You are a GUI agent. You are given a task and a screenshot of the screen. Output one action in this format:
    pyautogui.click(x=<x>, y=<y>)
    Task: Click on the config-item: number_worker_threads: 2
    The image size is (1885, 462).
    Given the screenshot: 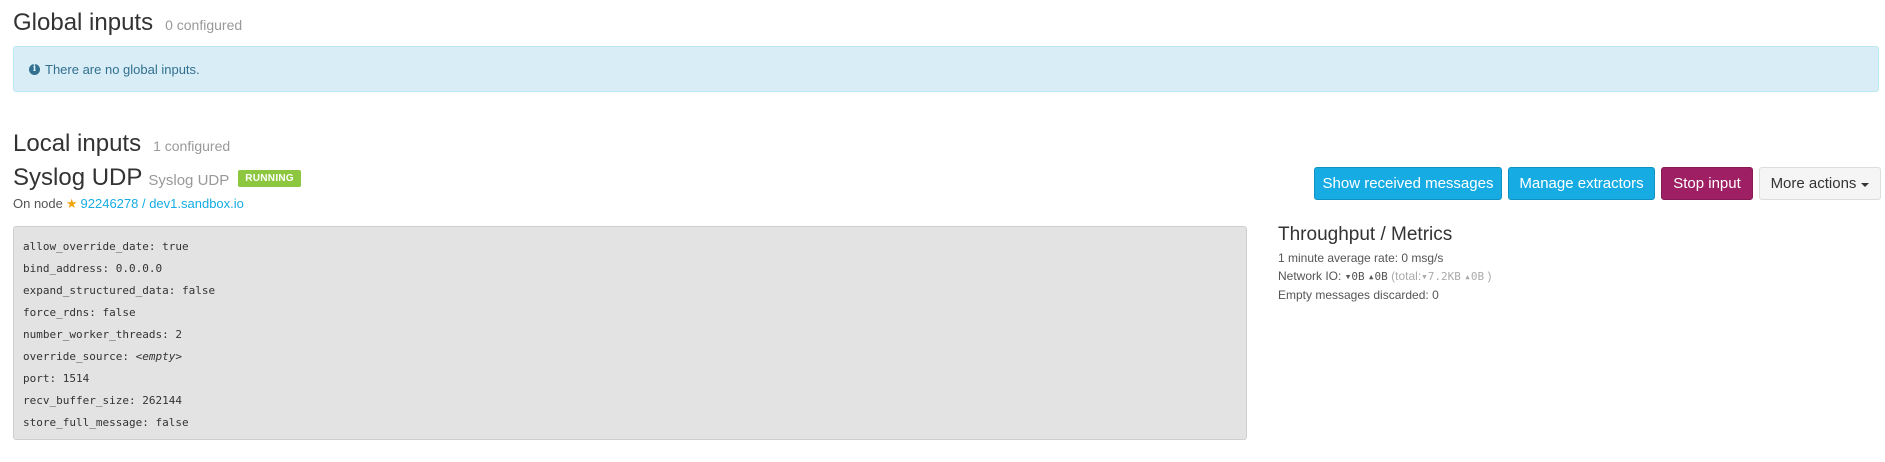 What is the action you would take?
    pyautogui.click(x=102, y=334)
    